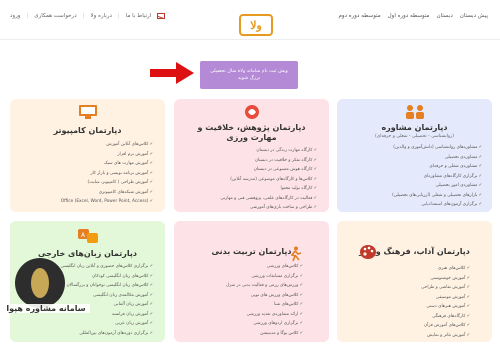 The height and width of the screenshot is (349, 500). I want to click on list-item: کلاس‌های ورزش های توپی, so click(264, 295).